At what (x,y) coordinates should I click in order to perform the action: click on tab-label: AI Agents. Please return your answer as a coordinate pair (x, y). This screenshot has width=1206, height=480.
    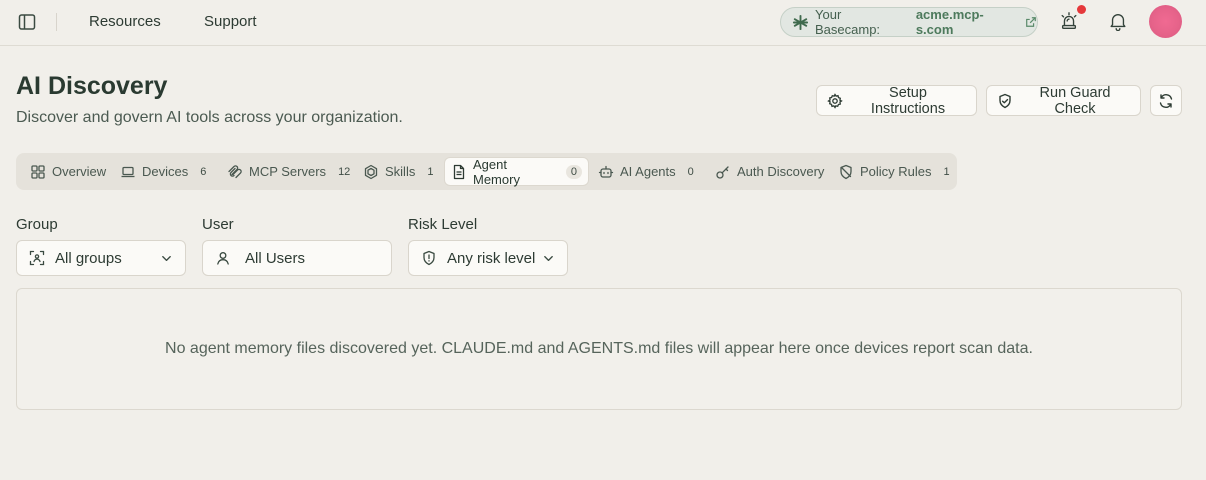
    Looking at the image, I should click on (648, 171).